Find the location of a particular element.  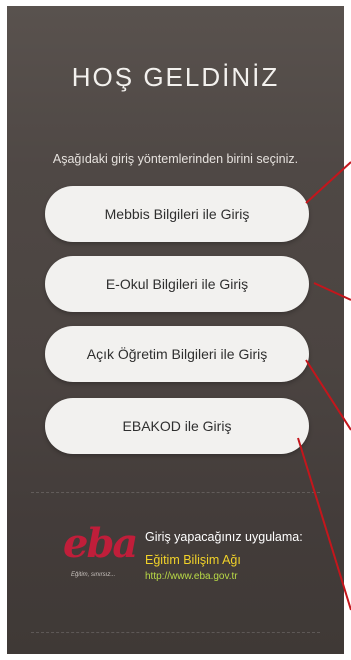

app-label: Giriş yapacağınız uygulama: is located at coordinates (224, 537).